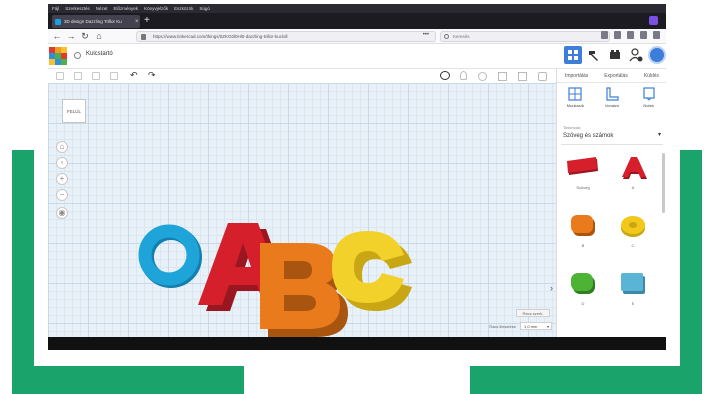  What do you see at coordinates (522, 76) in the screenshot?
I see `mirror-icon` at bounding box center [522, 76].